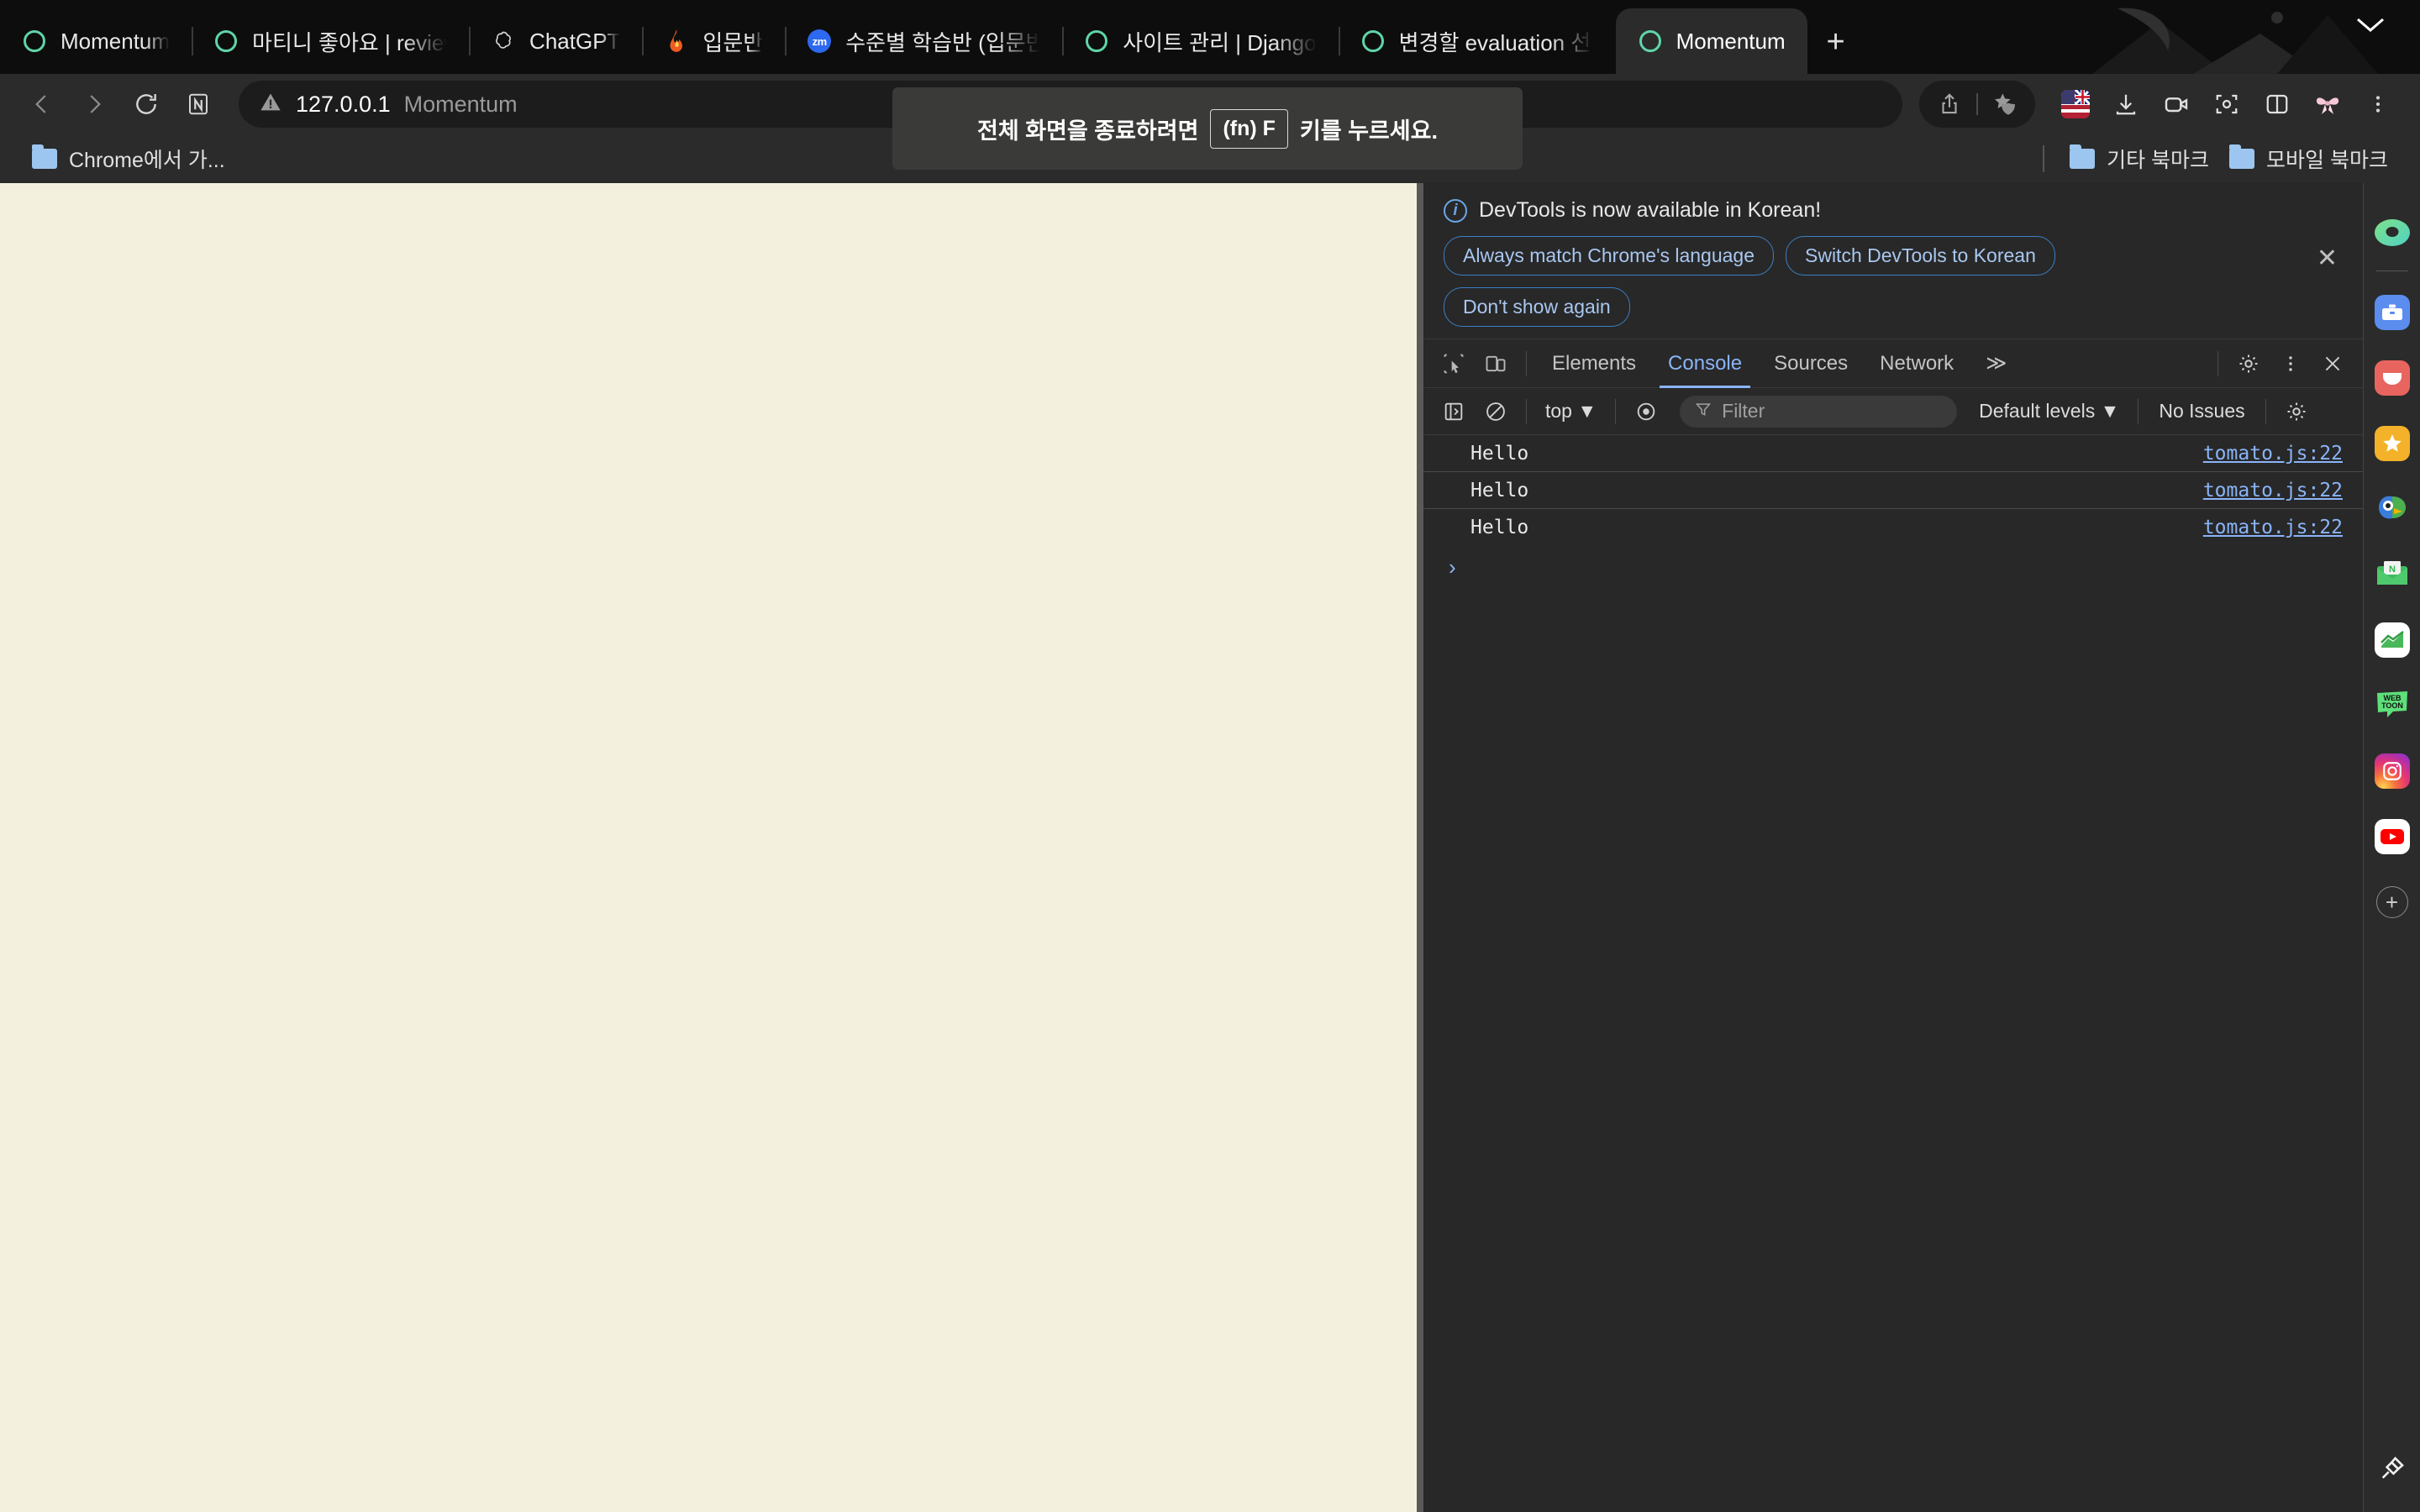 Image resolution: width=2420 pixels, height=1512 pixels. What do you see at coordinates (2392, 509) in the screenshot?
I see `sidebar-item-bird` at bounding box center [2392, 509].